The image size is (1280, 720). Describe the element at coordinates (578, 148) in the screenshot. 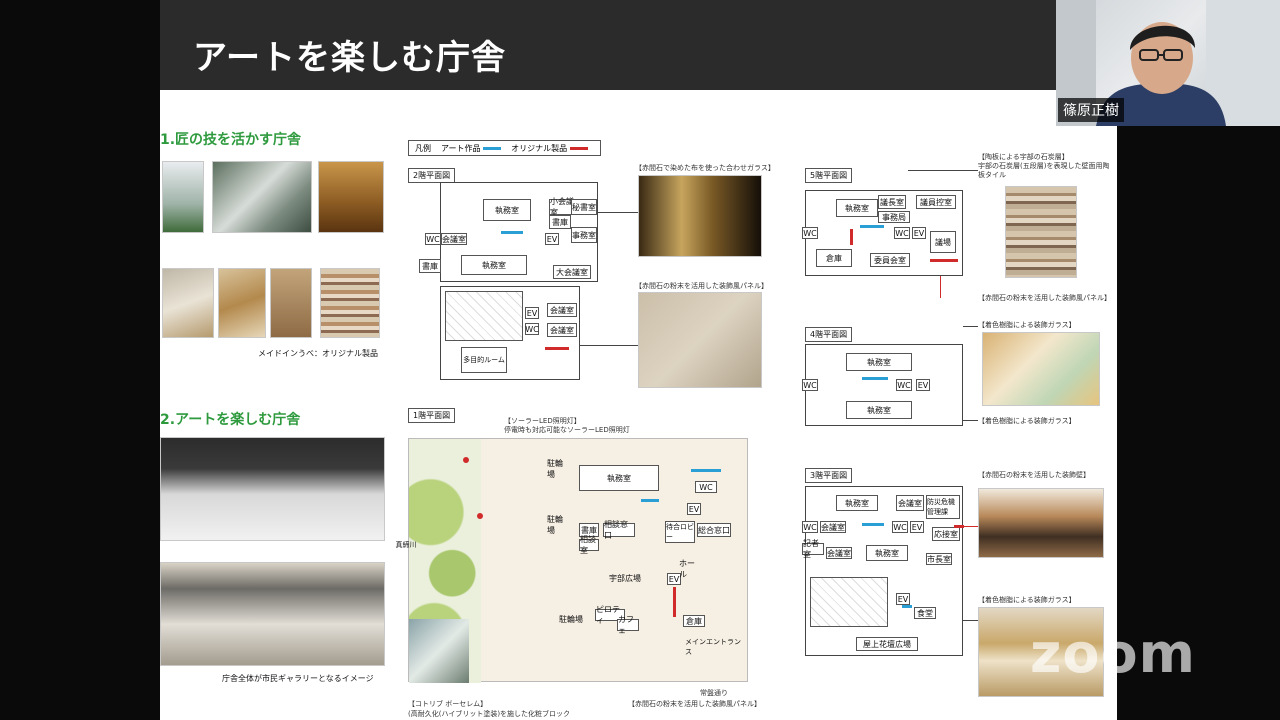

I see `legend-red-swatch` at that location.